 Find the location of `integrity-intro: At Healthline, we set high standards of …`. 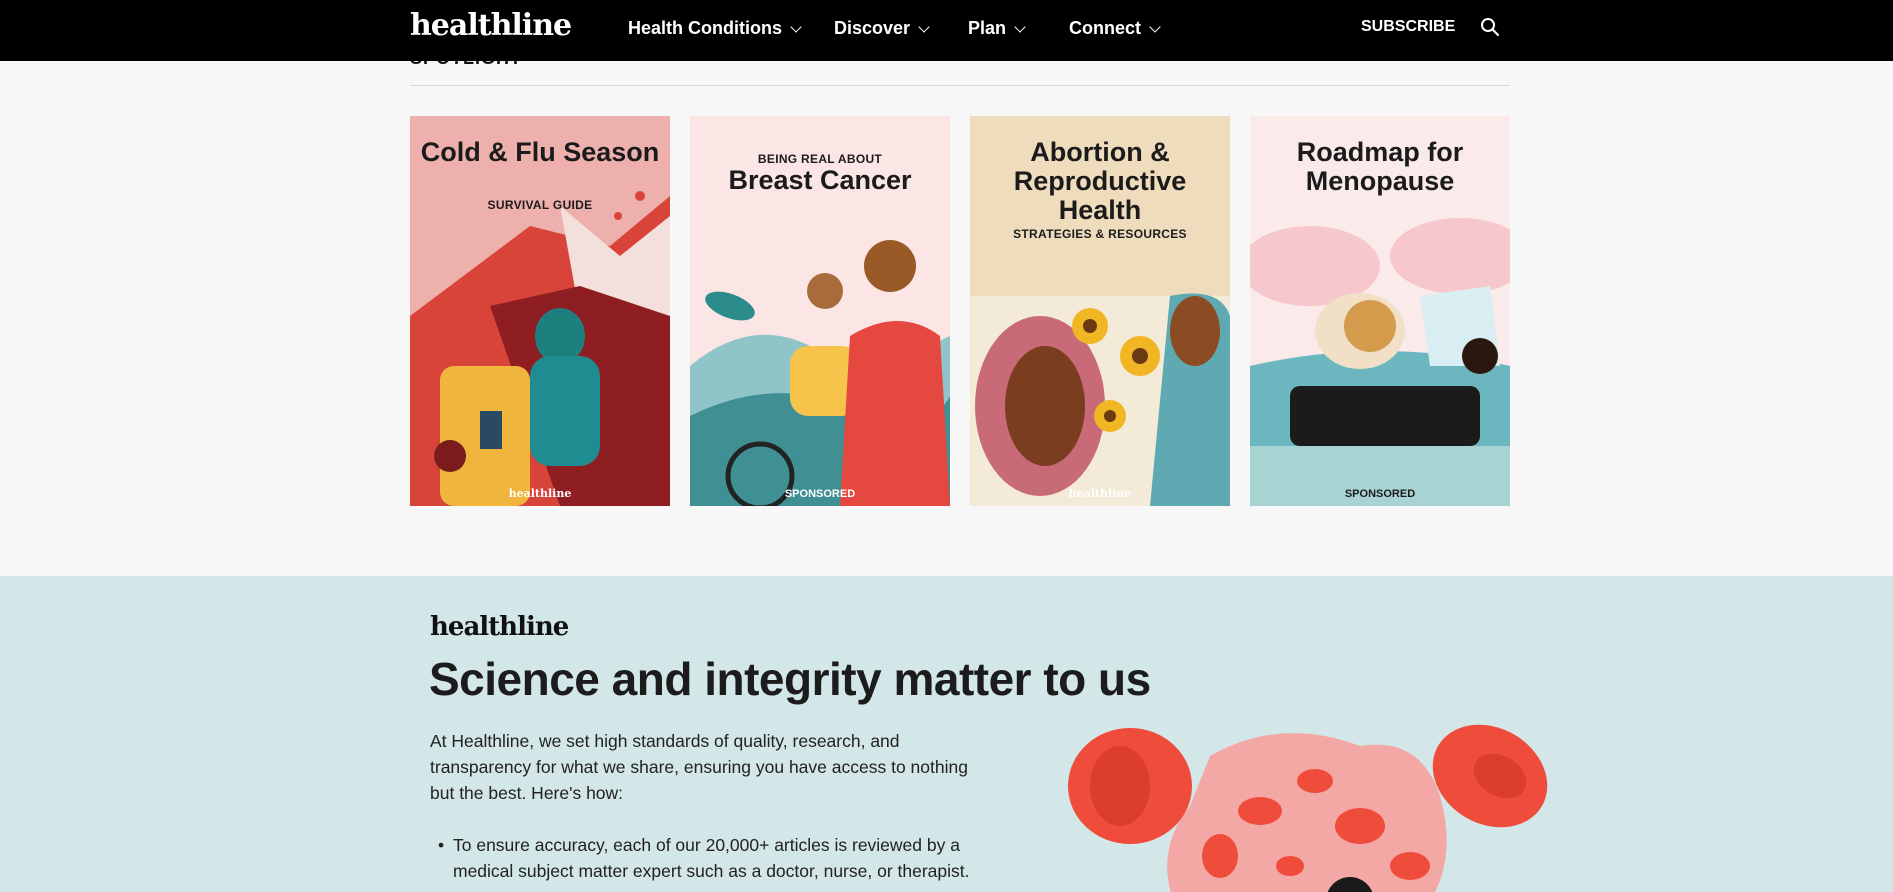

integrity-intro: At Healthline, we set high standards of … is located at coordinates (699, 767).